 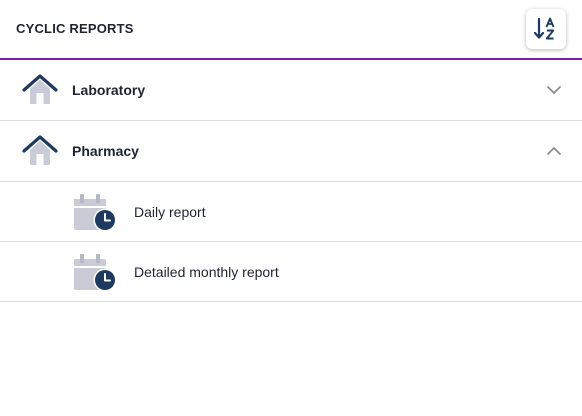 I want to click on group-laboratory: Laboratory, so click(x=291, y=90).